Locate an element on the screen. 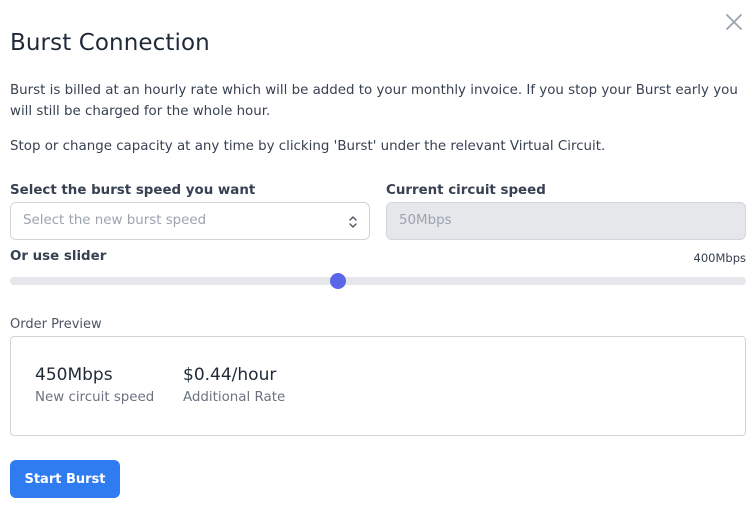 This screenshot has width=756, height=511. start-burst-button: Start Burst is located at coordinates (65, 479).